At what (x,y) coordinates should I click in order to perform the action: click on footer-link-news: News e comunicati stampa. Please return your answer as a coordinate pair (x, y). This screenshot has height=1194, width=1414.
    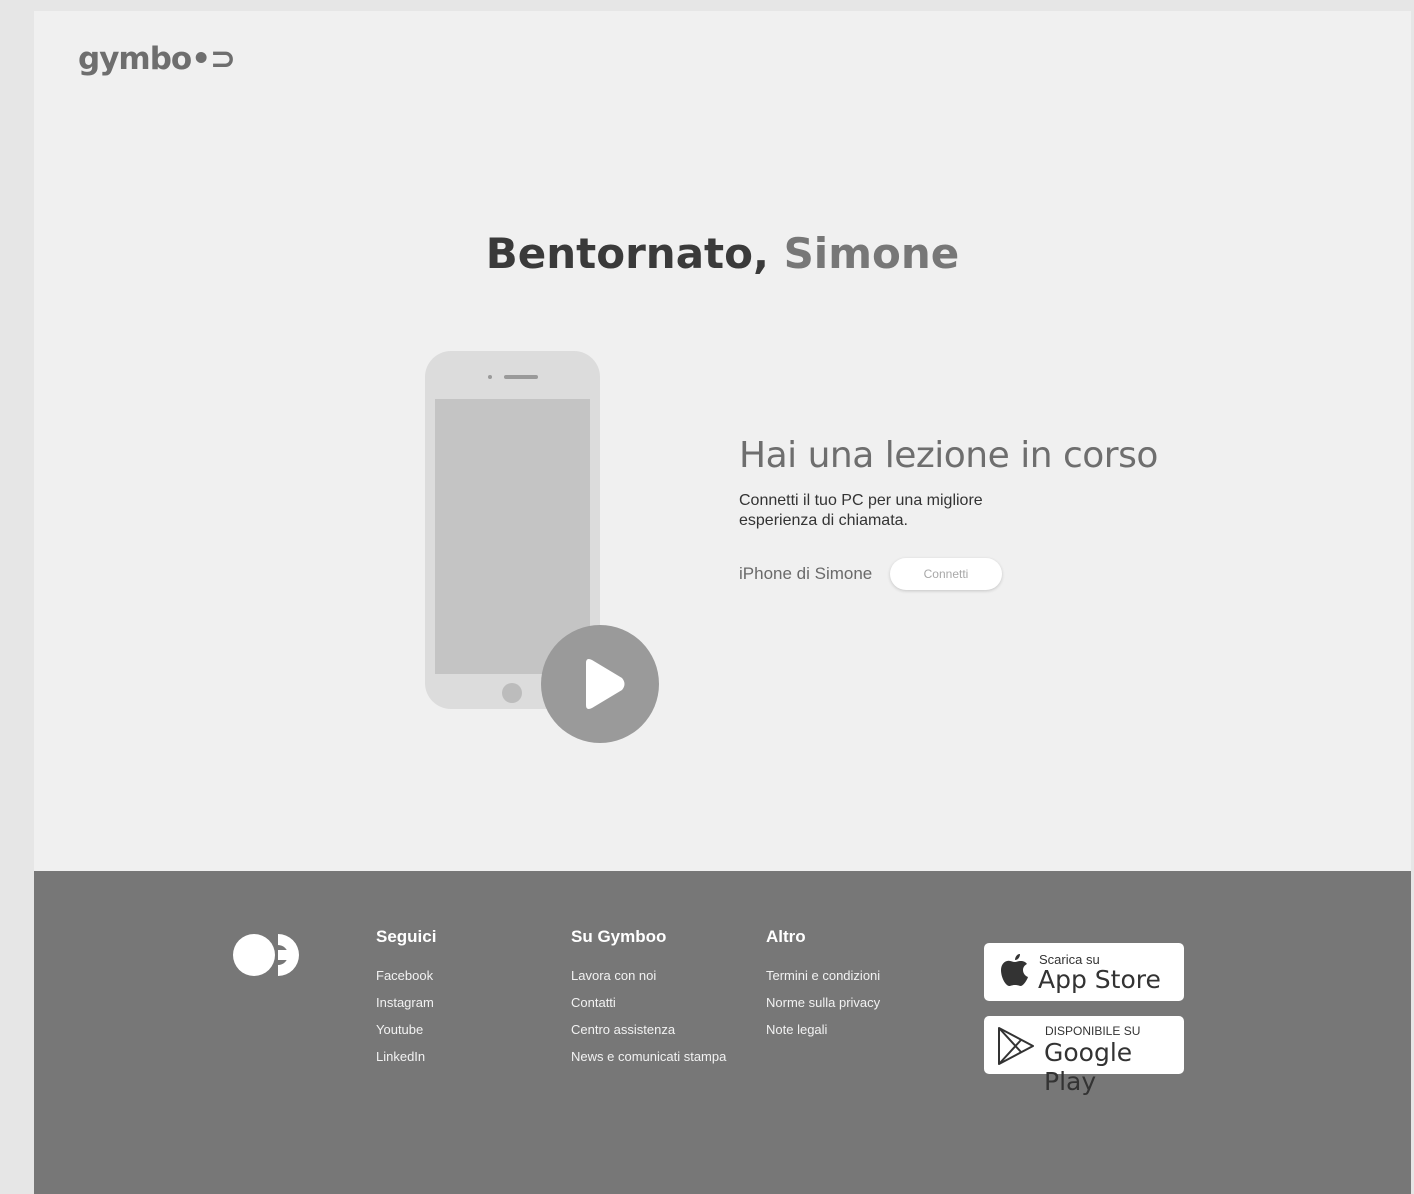
    Looking at the image, I should click on (648, 1061).